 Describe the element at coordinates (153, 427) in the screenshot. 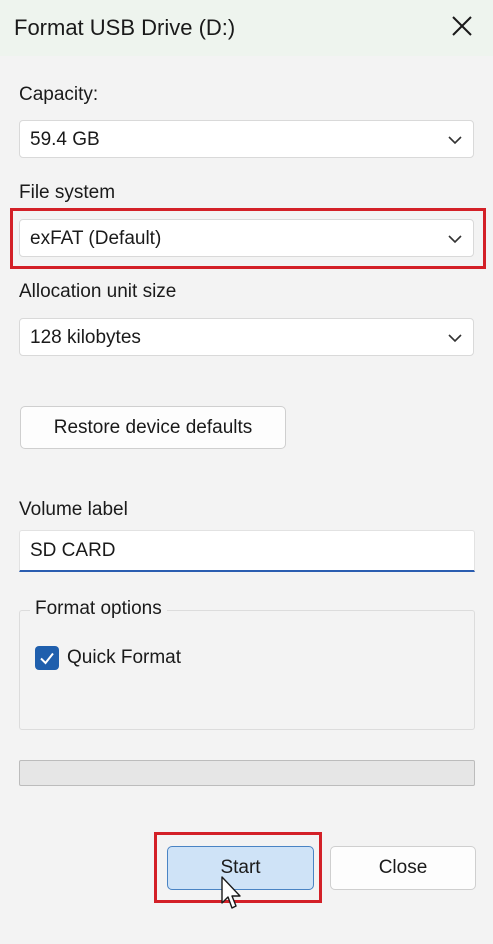

I see `restore-defaults-button: Restore device defaults` at that location.